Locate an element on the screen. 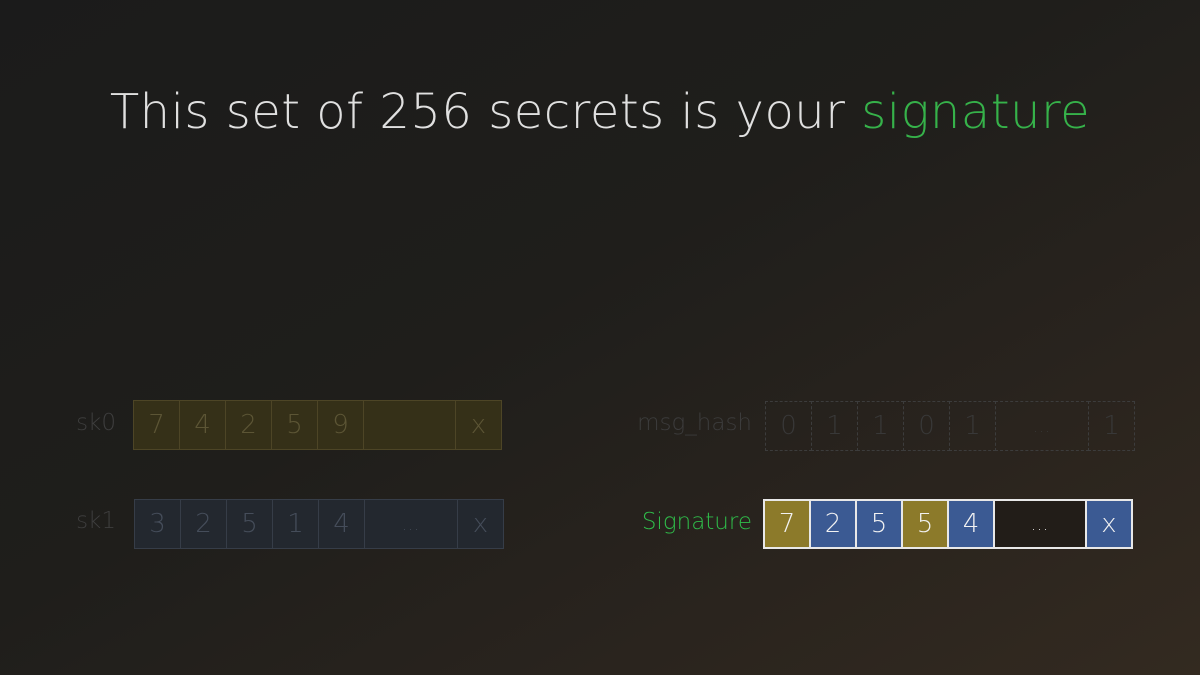 The width and height of the screenshot is (1200, 675). sk0-cell-last: x is located at coordinates (478, 425).